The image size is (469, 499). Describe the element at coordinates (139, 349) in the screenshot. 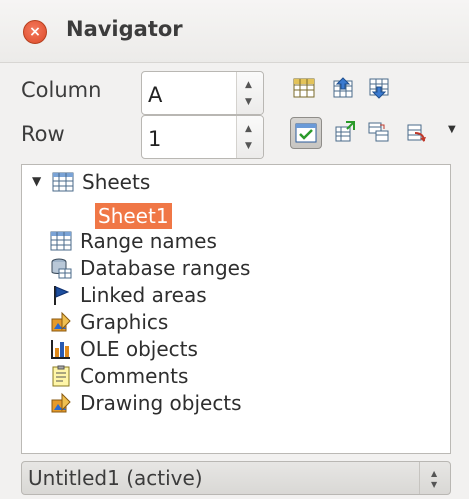

I see `tree-item-label: OLE objects` at that location.